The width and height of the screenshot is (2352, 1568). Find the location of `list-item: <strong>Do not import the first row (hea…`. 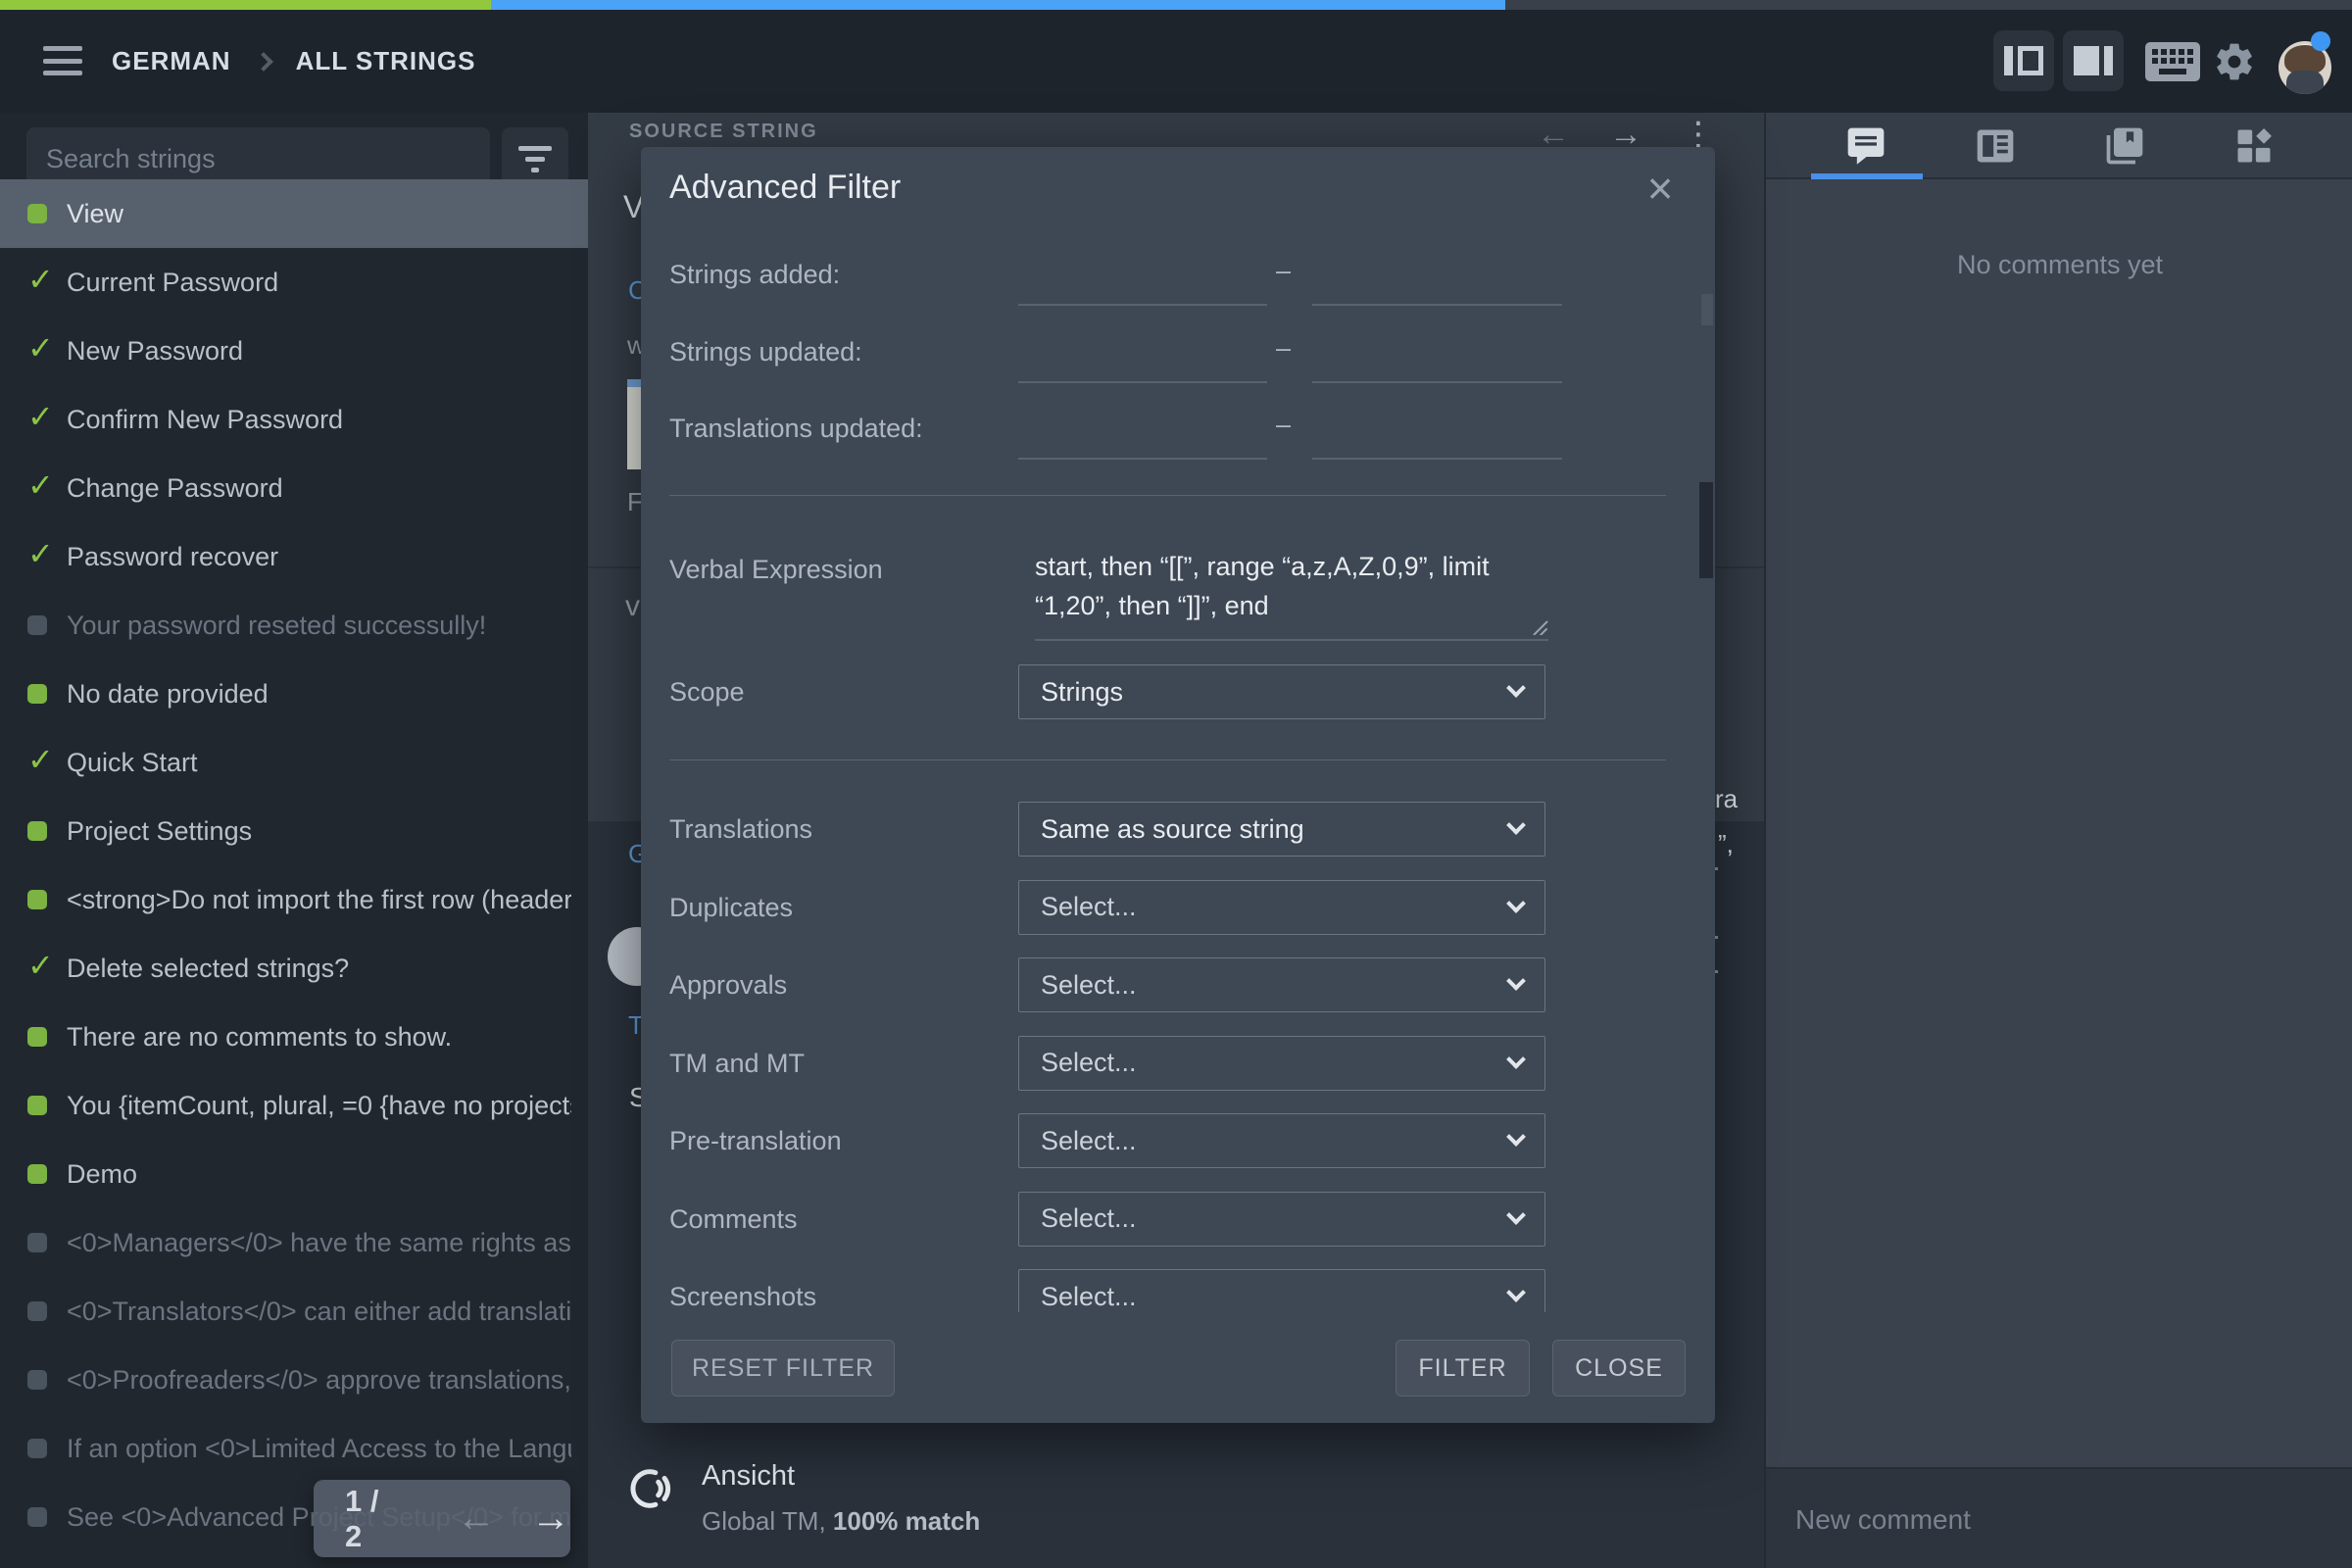

list-item: <strong>Do not import the first row (hea… is located at coordinates (294, 899).